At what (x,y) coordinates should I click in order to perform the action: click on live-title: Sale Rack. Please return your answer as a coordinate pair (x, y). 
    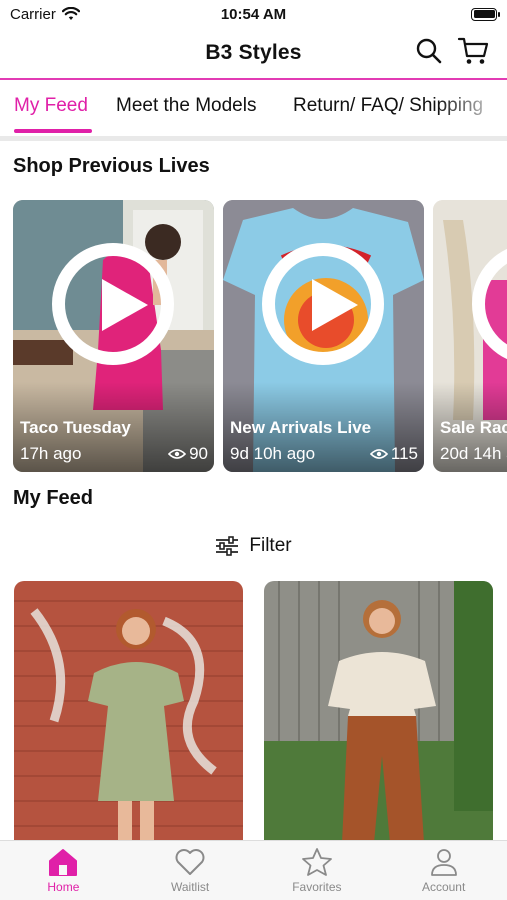
    Looking at the image, I should click on (473, 427).